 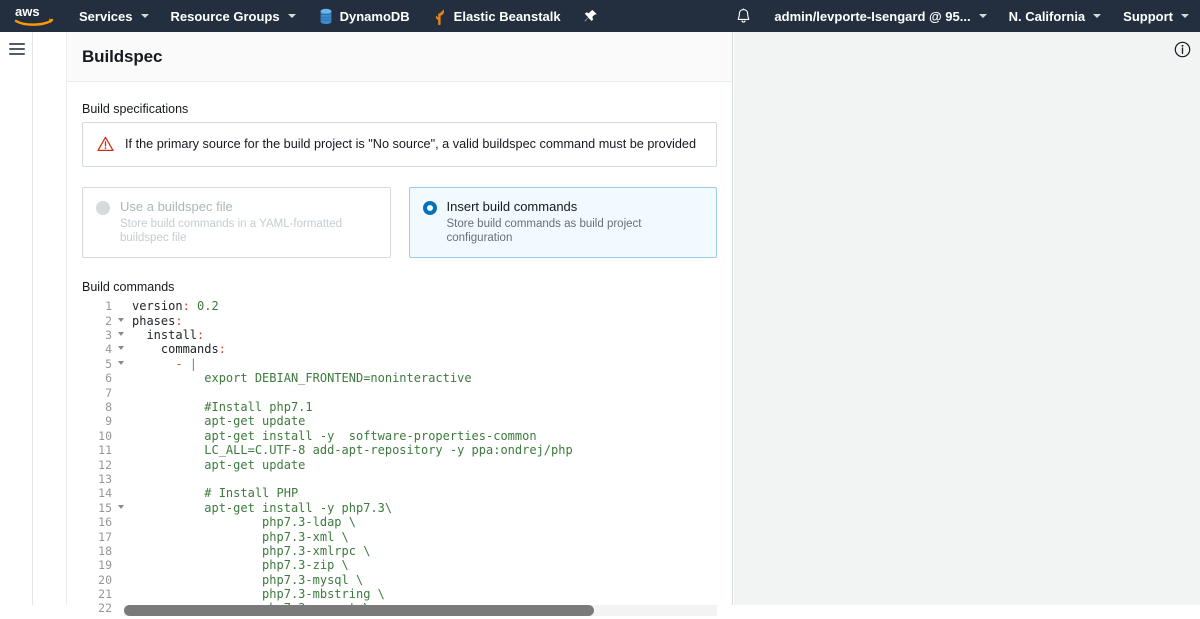 What do you see at coordinates (108, 306) in the screenshot?
I see `line-number: 1` at bounding box center [108, 306].